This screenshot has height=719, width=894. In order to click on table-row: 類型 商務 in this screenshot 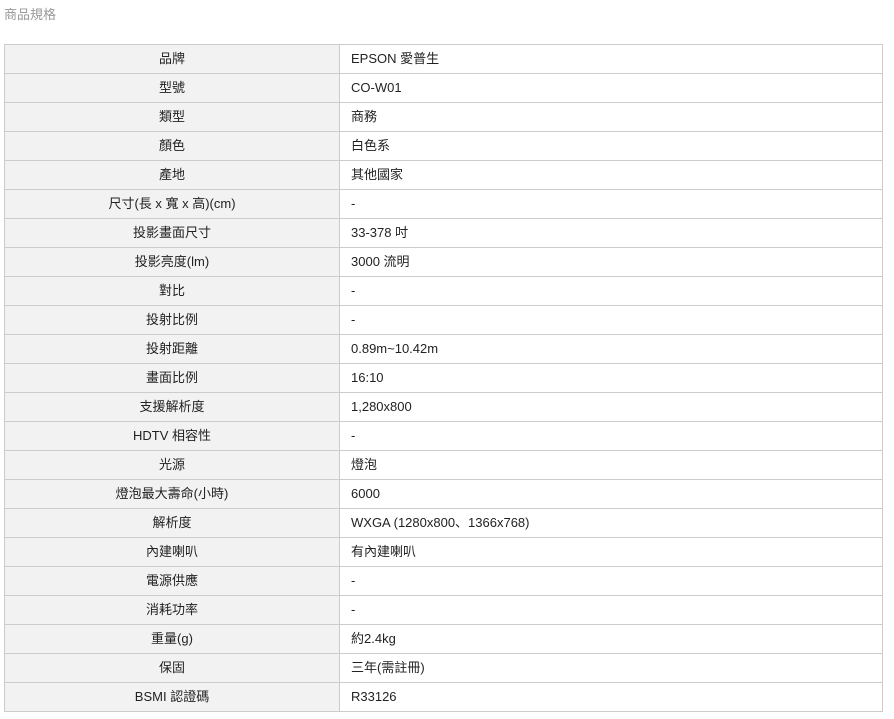, I will do `click(443, 117)`.